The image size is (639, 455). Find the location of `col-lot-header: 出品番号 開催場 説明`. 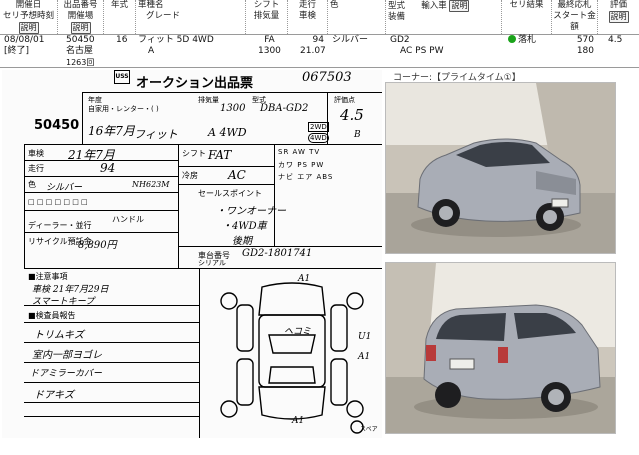

col-lot-header: 出品番号 開催場 説明 is located at coordinates (81, 17).